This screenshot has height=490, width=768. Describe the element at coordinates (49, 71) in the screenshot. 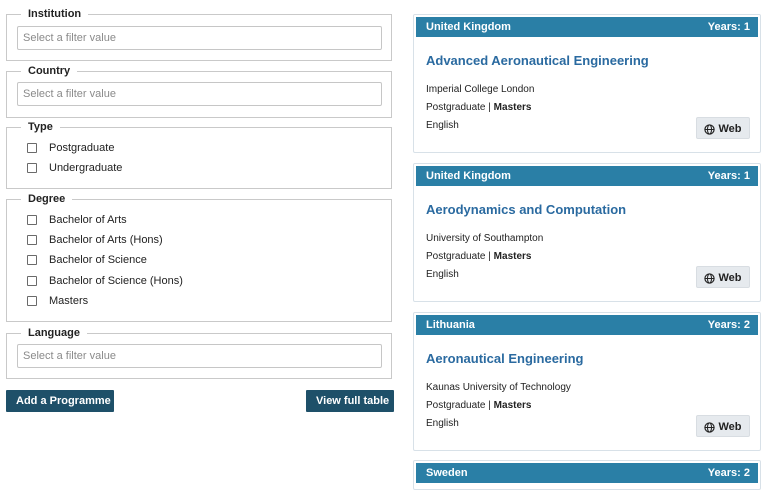

I see `country-legend: Country` at that location.